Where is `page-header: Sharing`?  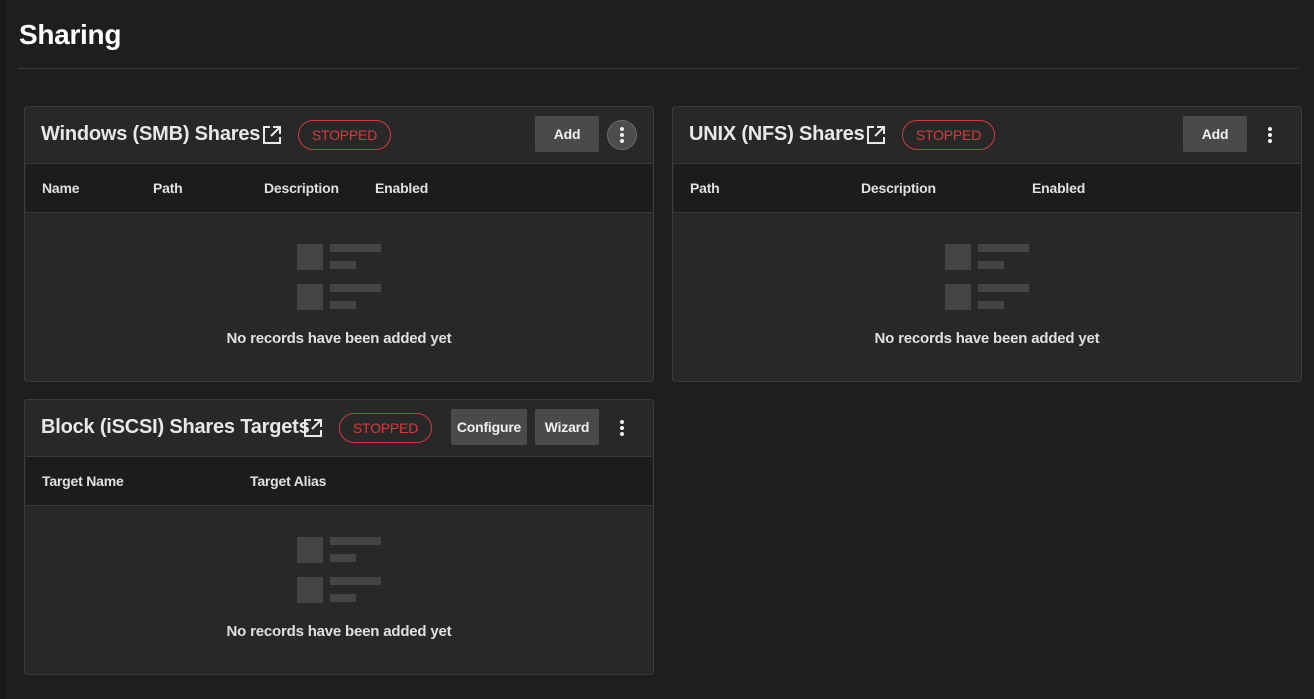 page-header: Sharing is located at coordinates (658, 34).